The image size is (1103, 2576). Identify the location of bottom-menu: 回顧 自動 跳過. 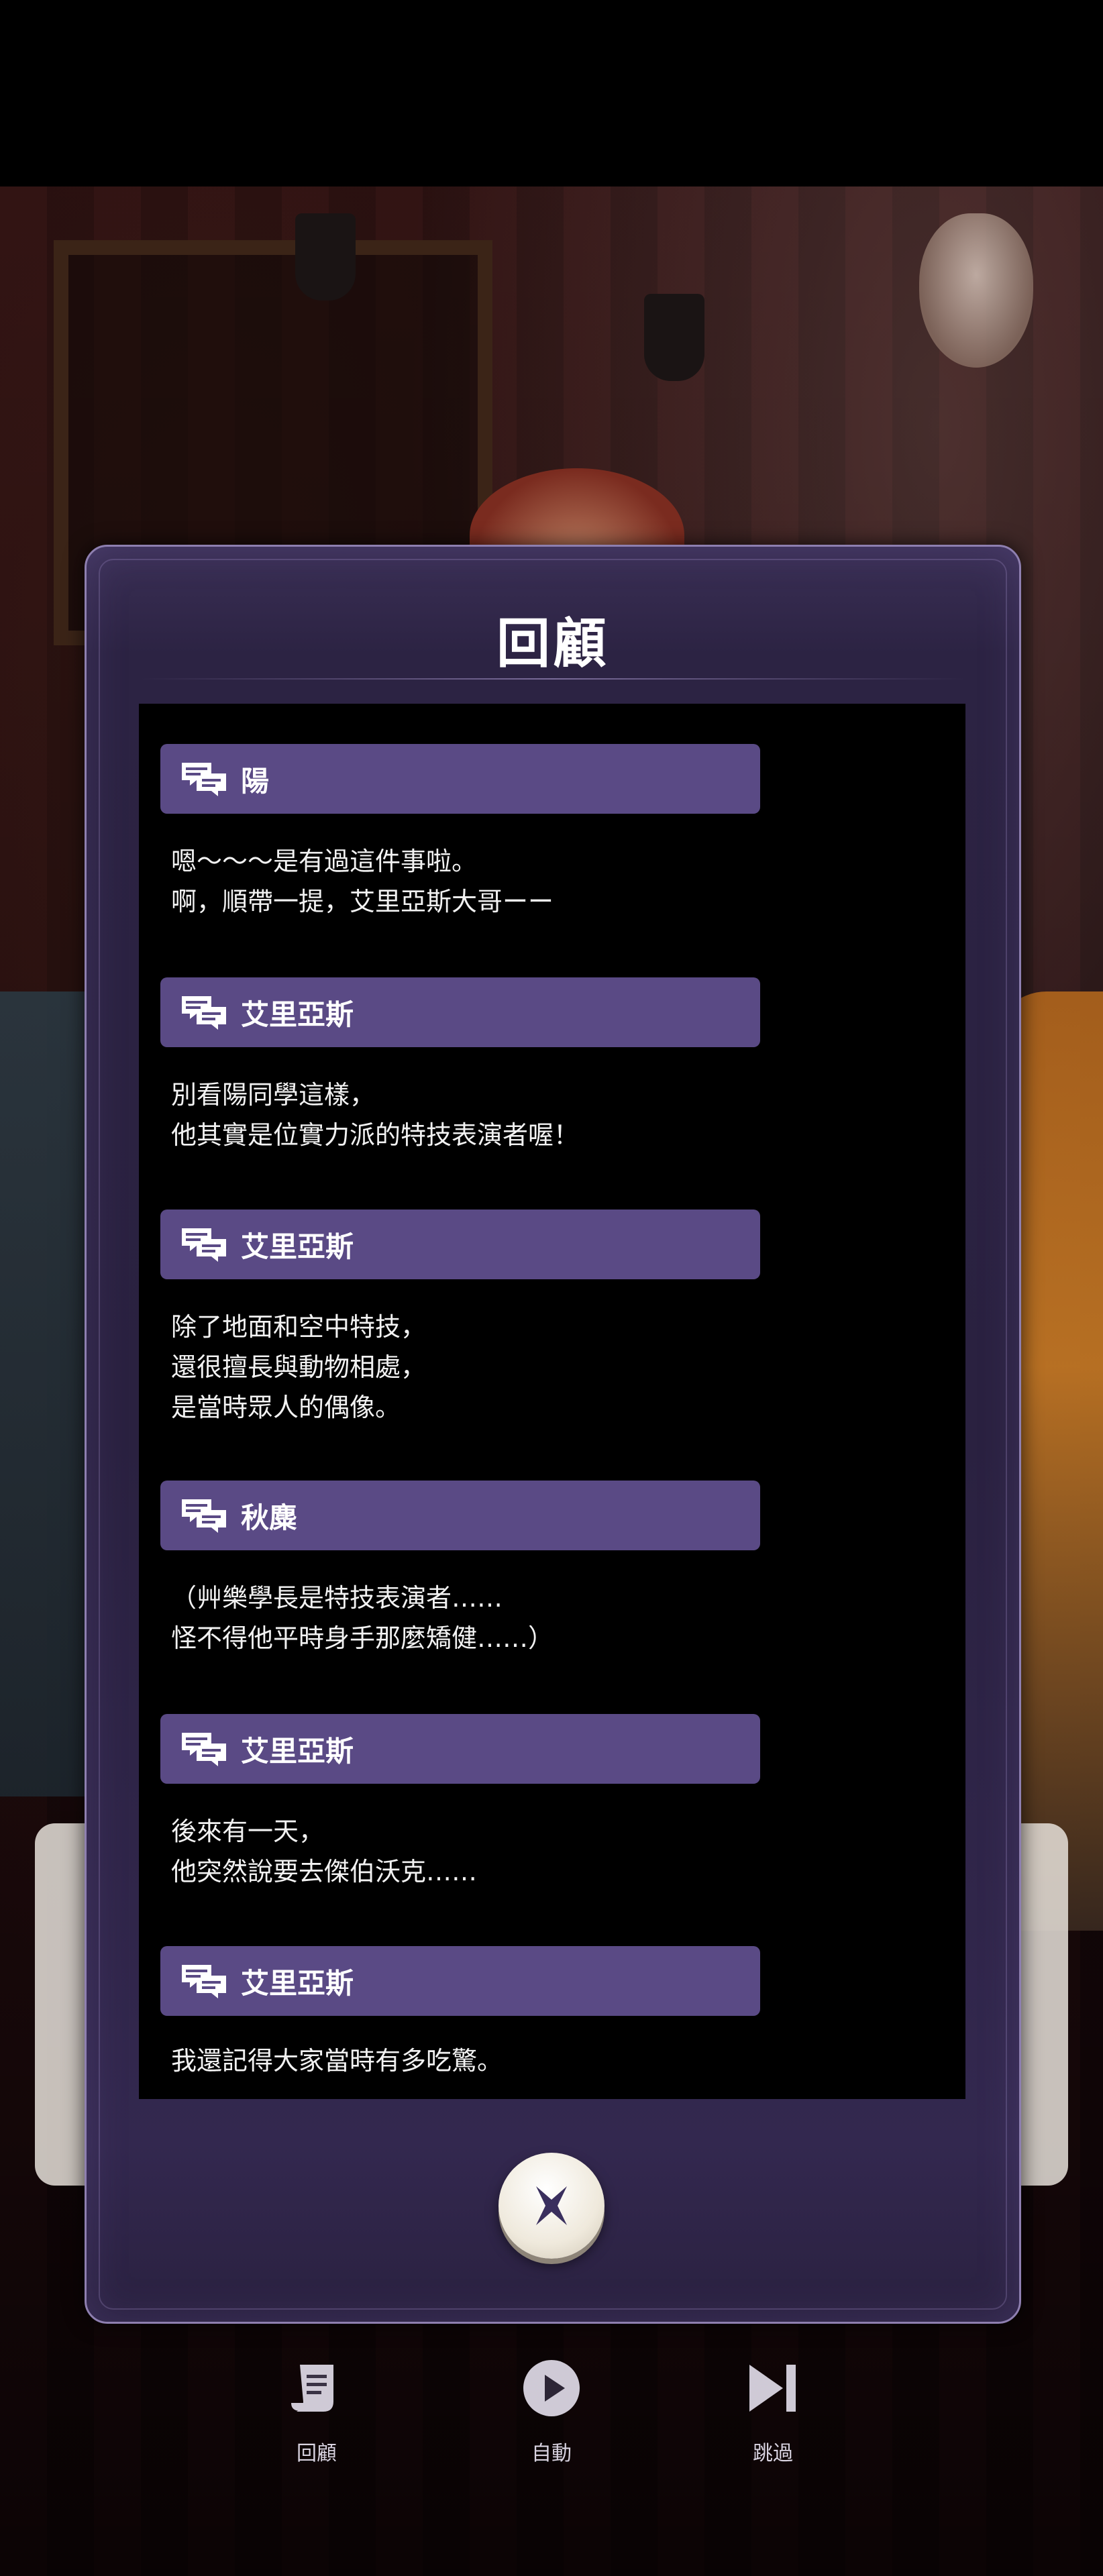
(551, 2421).